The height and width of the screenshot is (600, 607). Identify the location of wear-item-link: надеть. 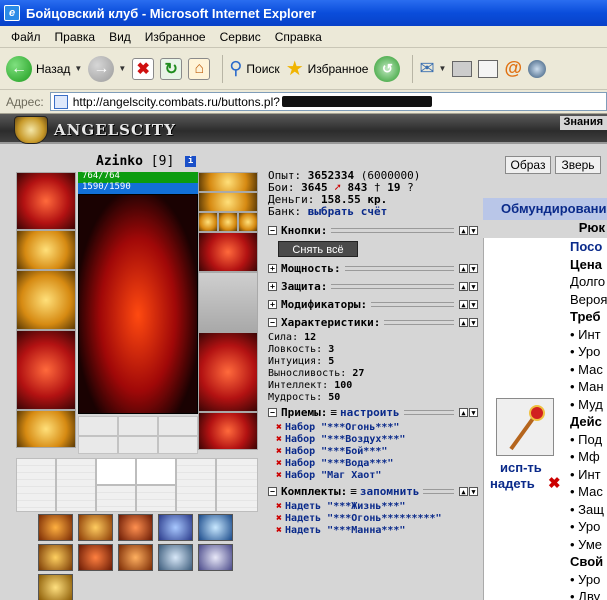
(512, 483).